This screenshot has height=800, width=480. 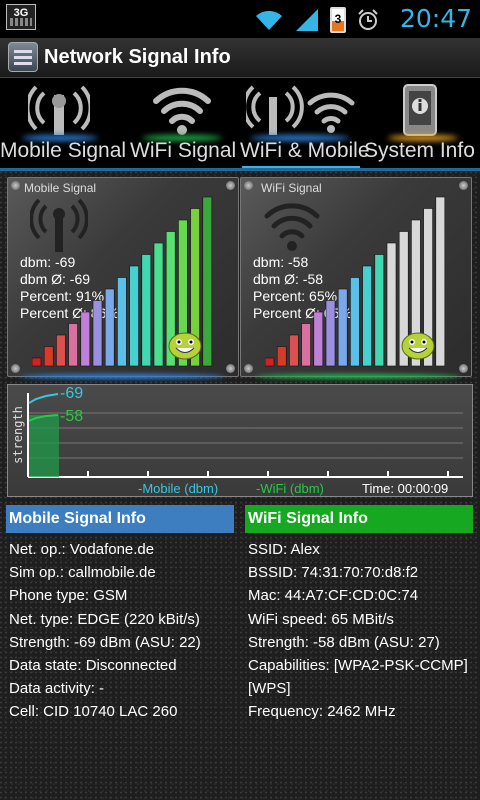 I want to click on info-line: BSSID: 74:31:70:70:d8:f2, so click(x=333, y=573).